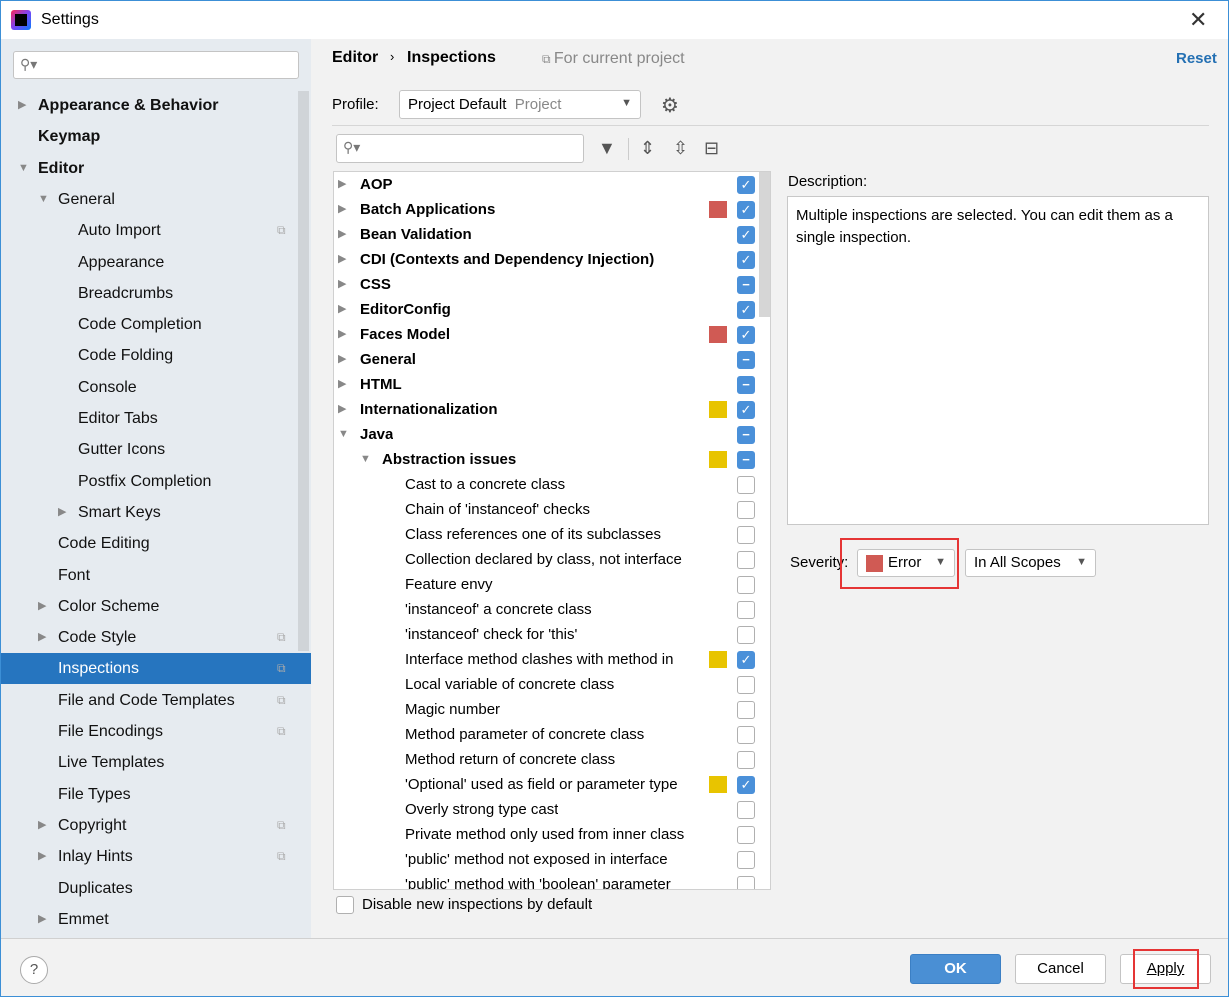 Image resolution: width=1229 pixels, height=997 pixels. I want to click on sidebar-item: ▼ Editor, so click(156, 168).